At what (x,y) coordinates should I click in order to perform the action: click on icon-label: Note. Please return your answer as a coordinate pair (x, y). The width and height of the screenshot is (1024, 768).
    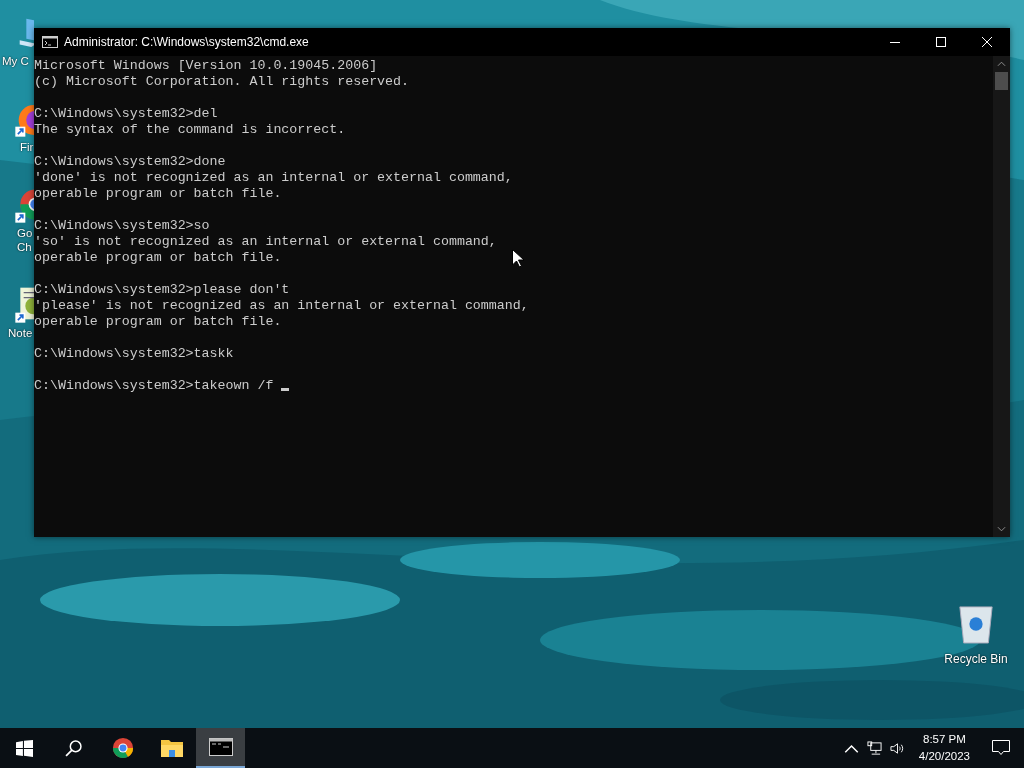
    Looking at the image, I should click on (20, 333).